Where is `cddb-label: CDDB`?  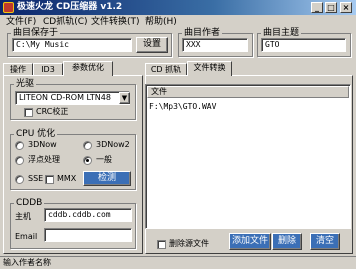 cddb-label: CDDB is located at coordinates (29, 203).